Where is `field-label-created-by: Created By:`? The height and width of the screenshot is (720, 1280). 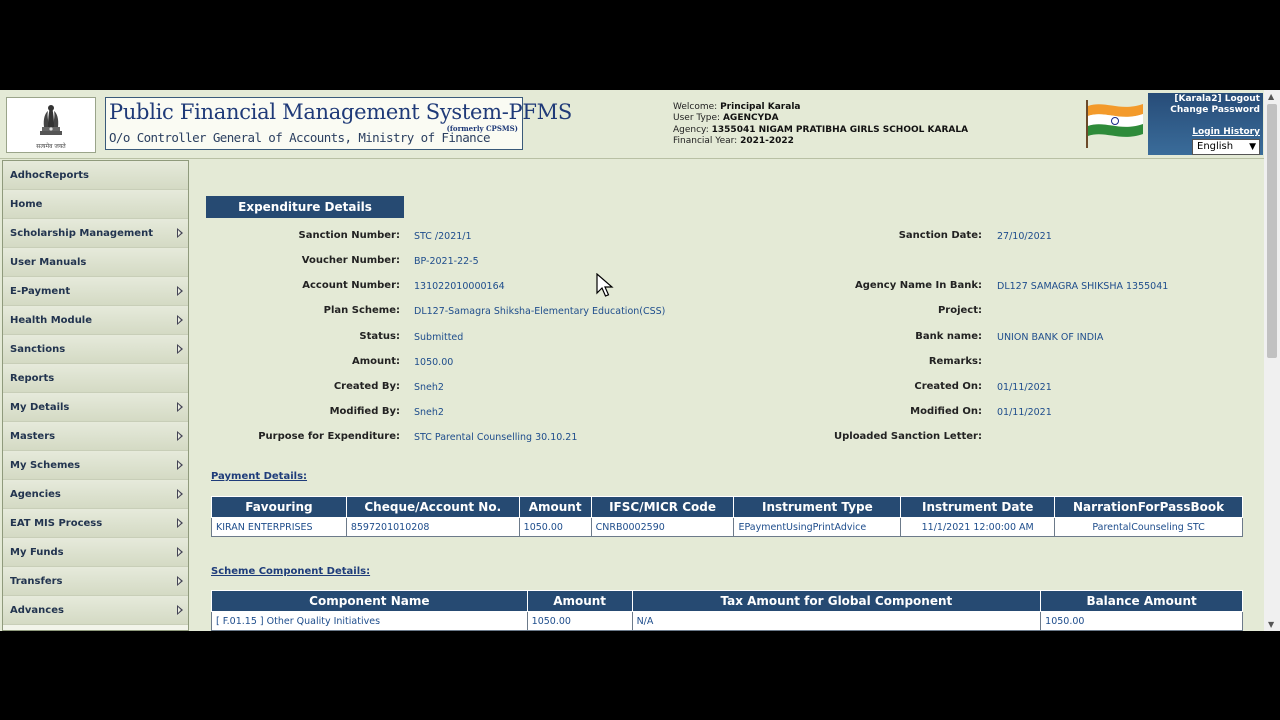
field-label-created-by: Created By: is located at coordinates (366, 386).